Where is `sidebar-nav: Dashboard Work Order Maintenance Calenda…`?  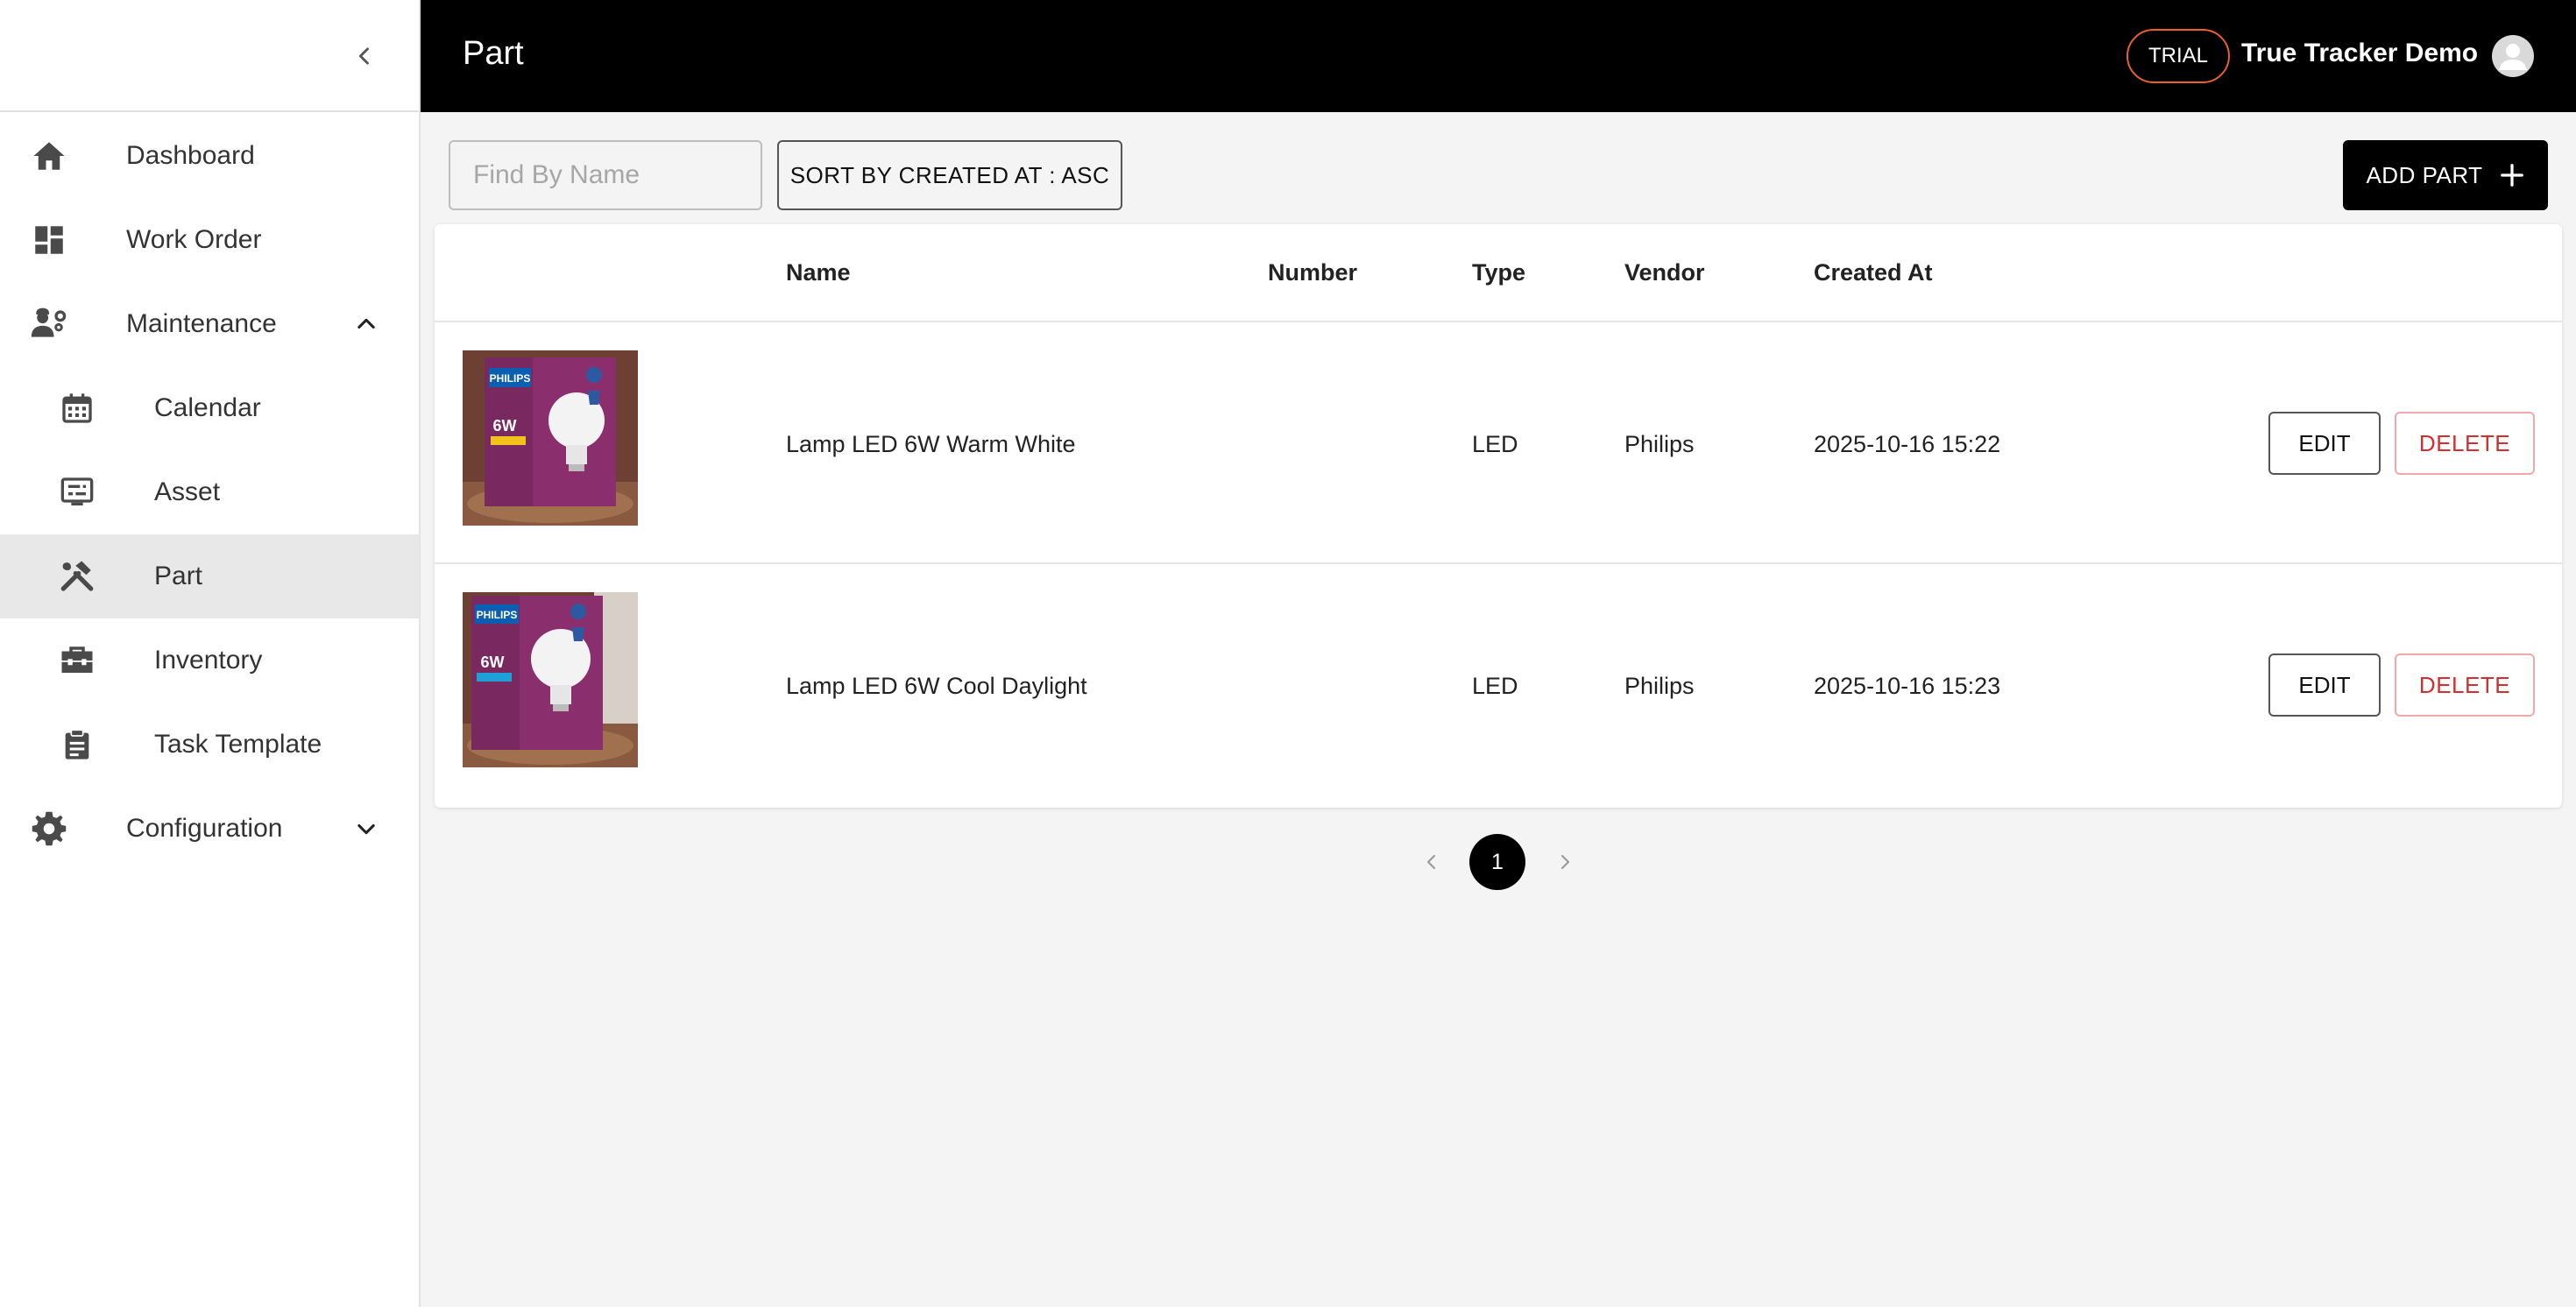 sidebar-nav: Dashboard Work Order Maintenance Calenda… is located at coordinates (209, 491).